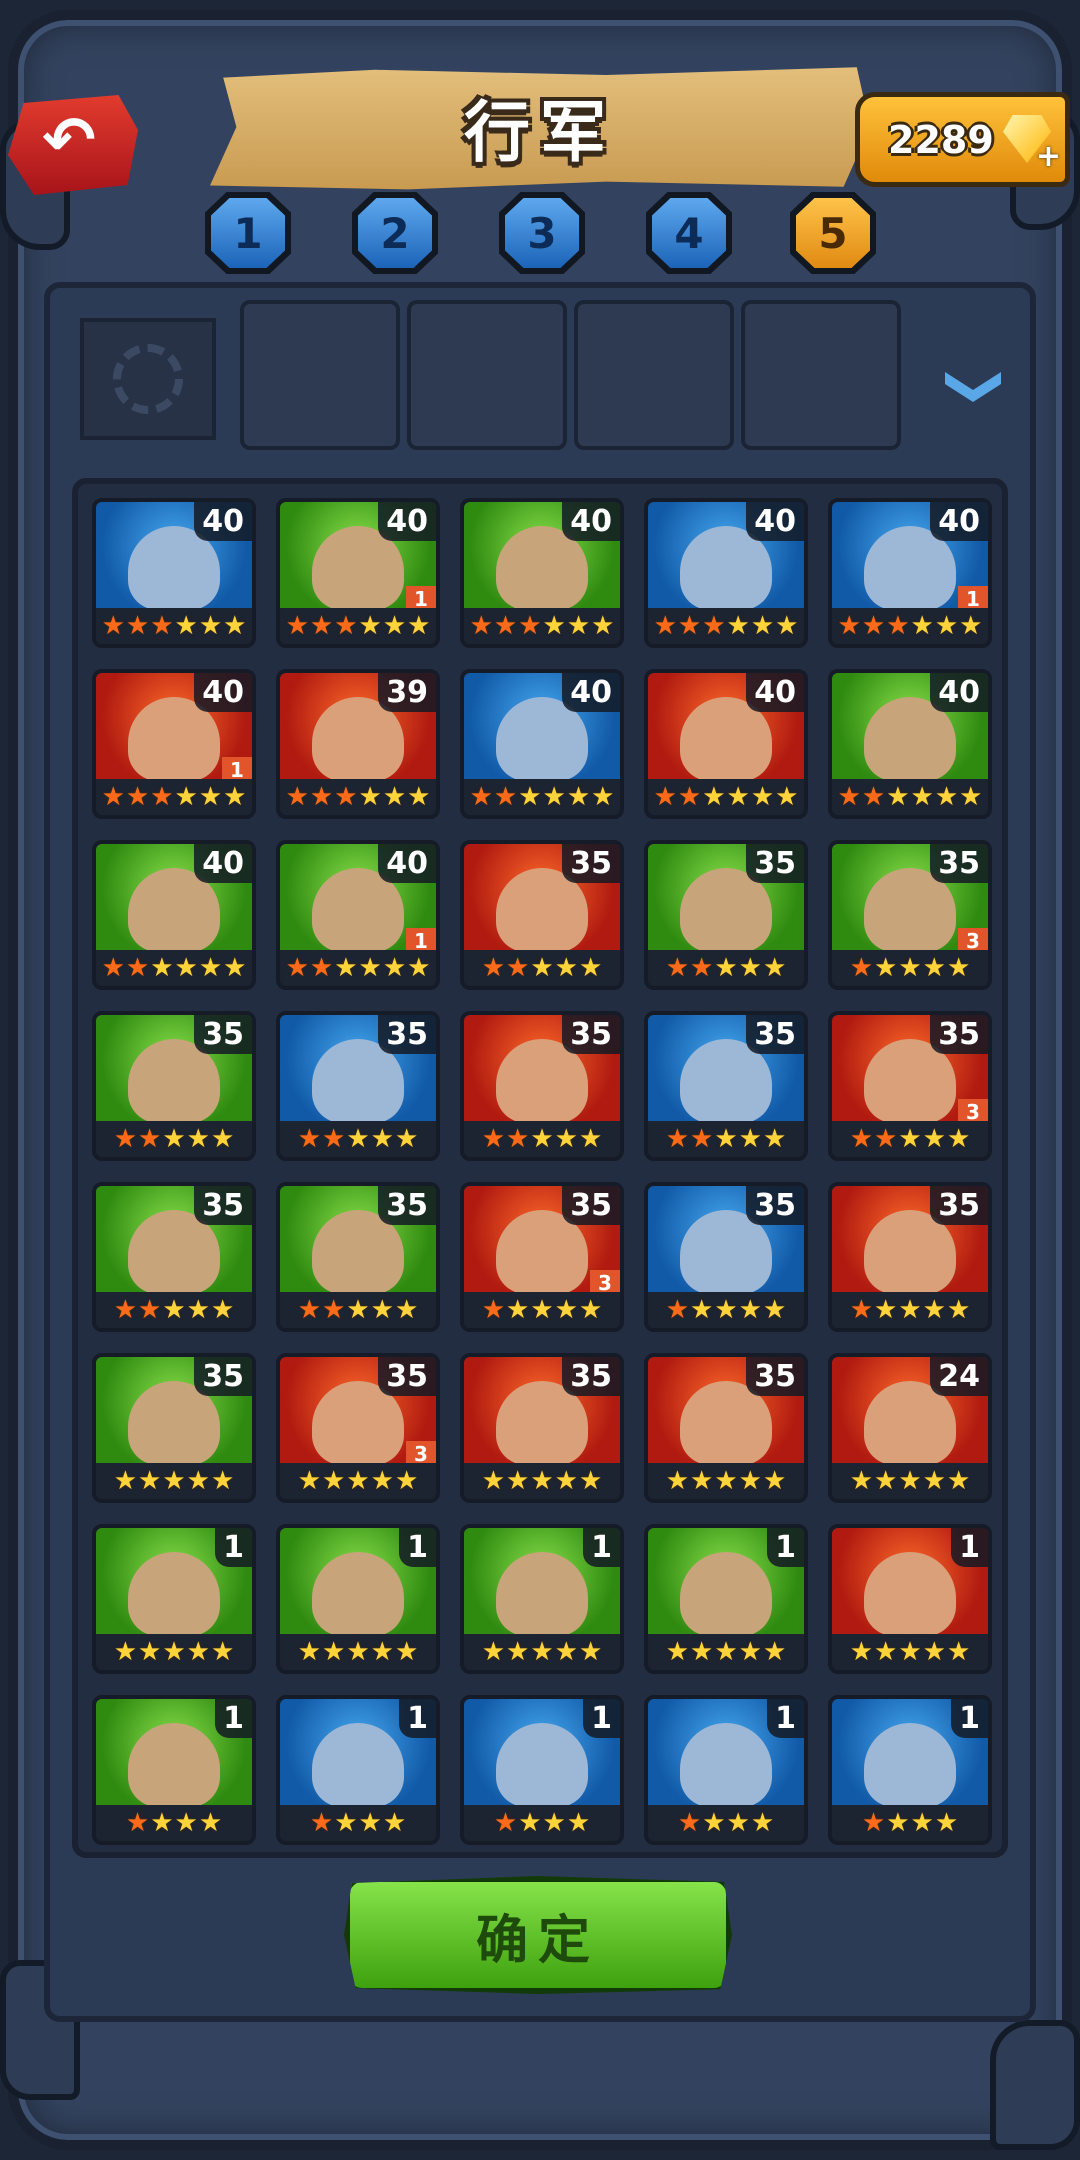  What do you see at coordinates (395, 233) in the screenshot?
I see `tab-2: 2` at bounding box center [395, 233].